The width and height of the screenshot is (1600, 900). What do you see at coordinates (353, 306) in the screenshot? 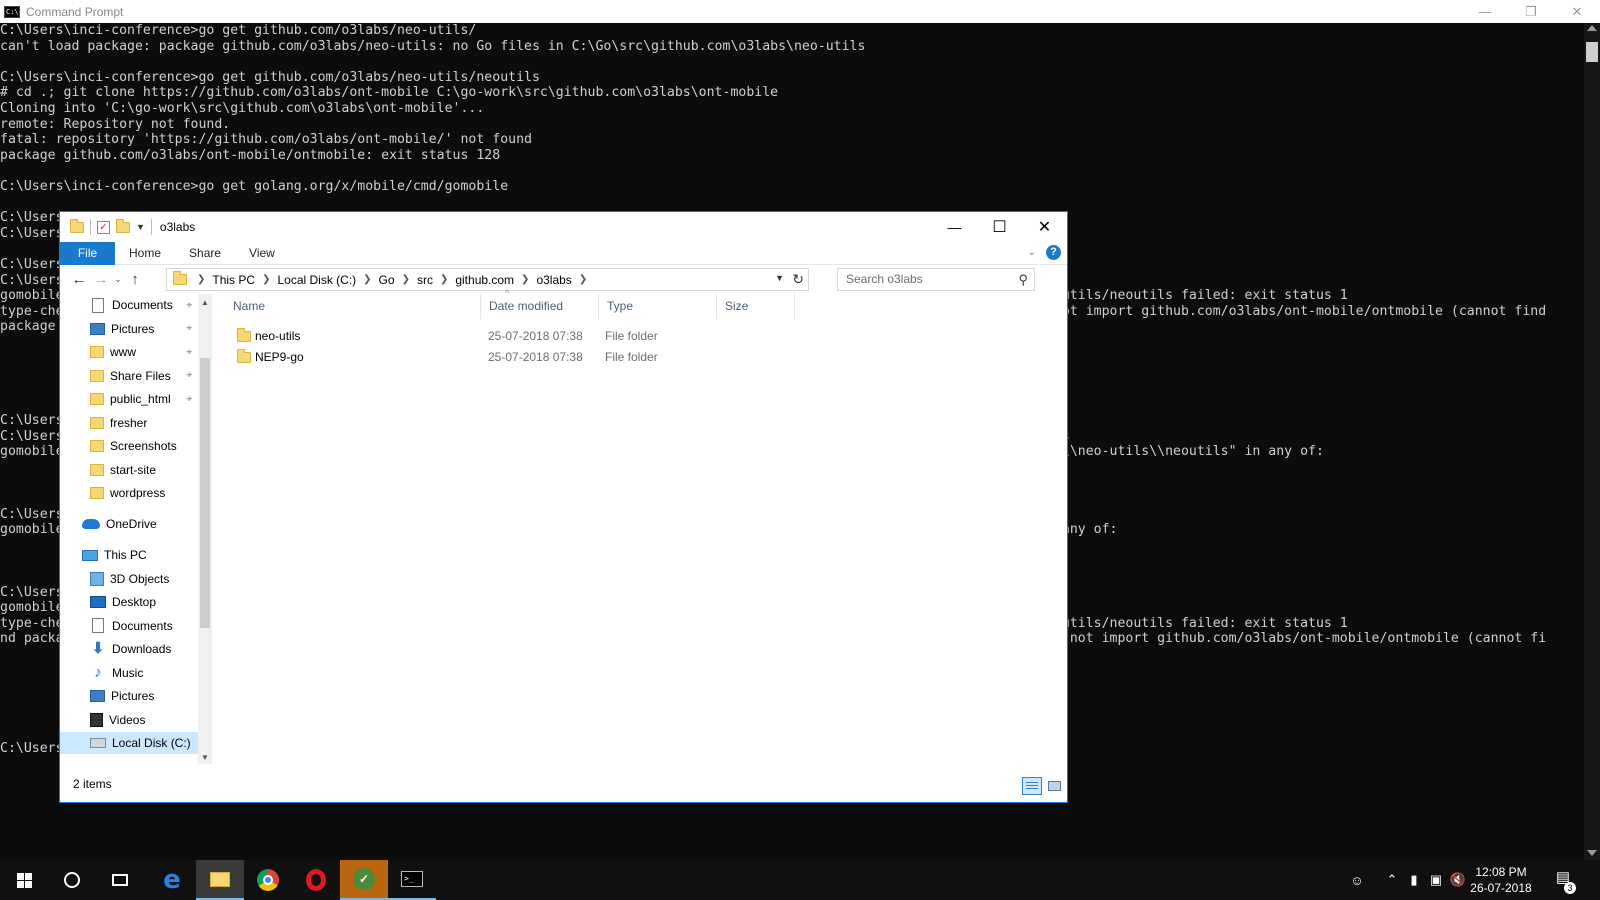
I see `column-header-name: Name` at bounding box center [353, 306].